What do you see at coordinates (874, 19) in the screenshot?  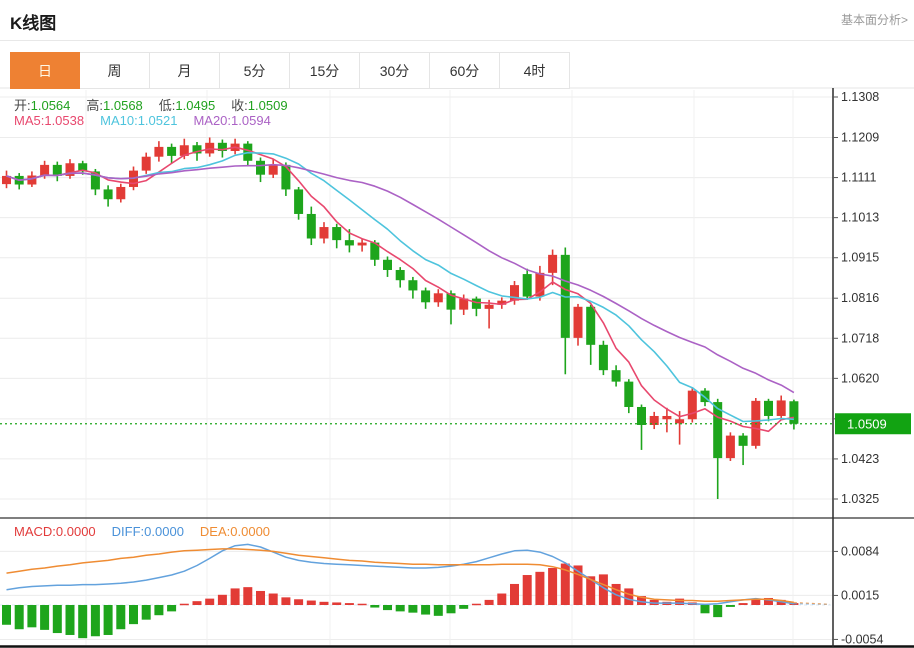 I see `fundamental-analysis-link: 基本面分析>` at bounding box center [874, 19].